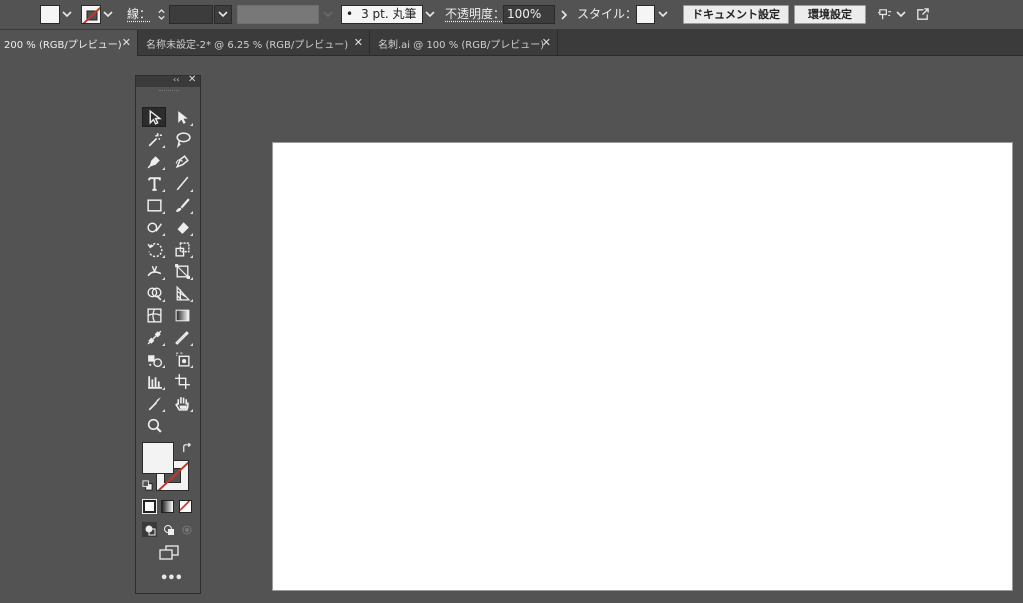  I want to click on stroke-dropdown-chevron-icon, so click(108, 14).